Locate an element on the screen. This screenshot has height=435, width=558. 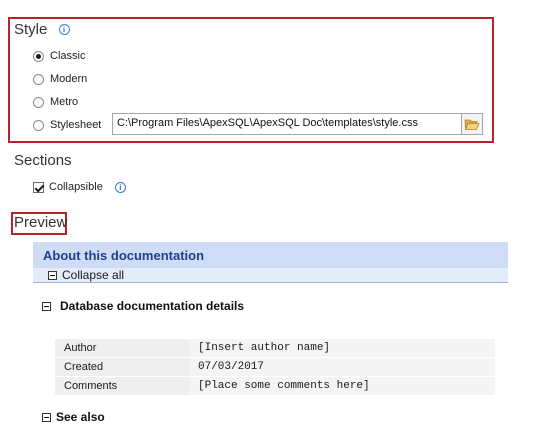
details-key: Author is located at coordinates (122, 348).